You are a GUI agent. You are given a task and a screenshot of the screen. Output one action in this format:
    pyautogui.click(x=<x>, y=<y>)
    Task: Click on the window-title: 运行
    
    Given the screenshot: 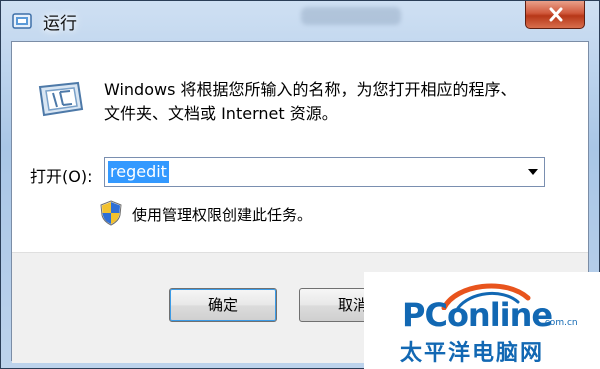 What is the action you would take?
    pyautogui.click(x=60, y=24)
    